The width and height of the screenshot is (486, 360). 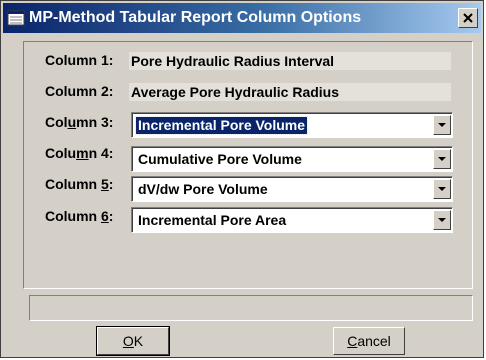 I want to click on column-3-selected-value: Incremental Pore Volume, so click(x=221, y=125).